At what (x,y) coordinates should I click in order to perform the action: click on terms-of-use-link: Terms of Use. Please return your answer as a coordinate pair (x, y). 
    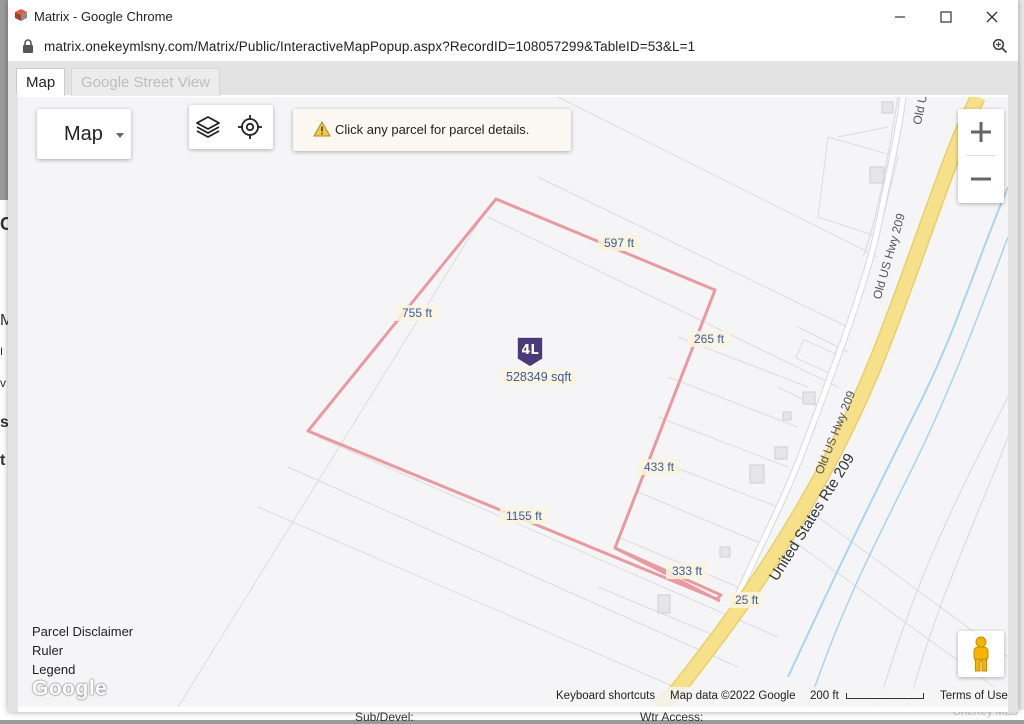
    Looking at the image, I should click on (974, 696).